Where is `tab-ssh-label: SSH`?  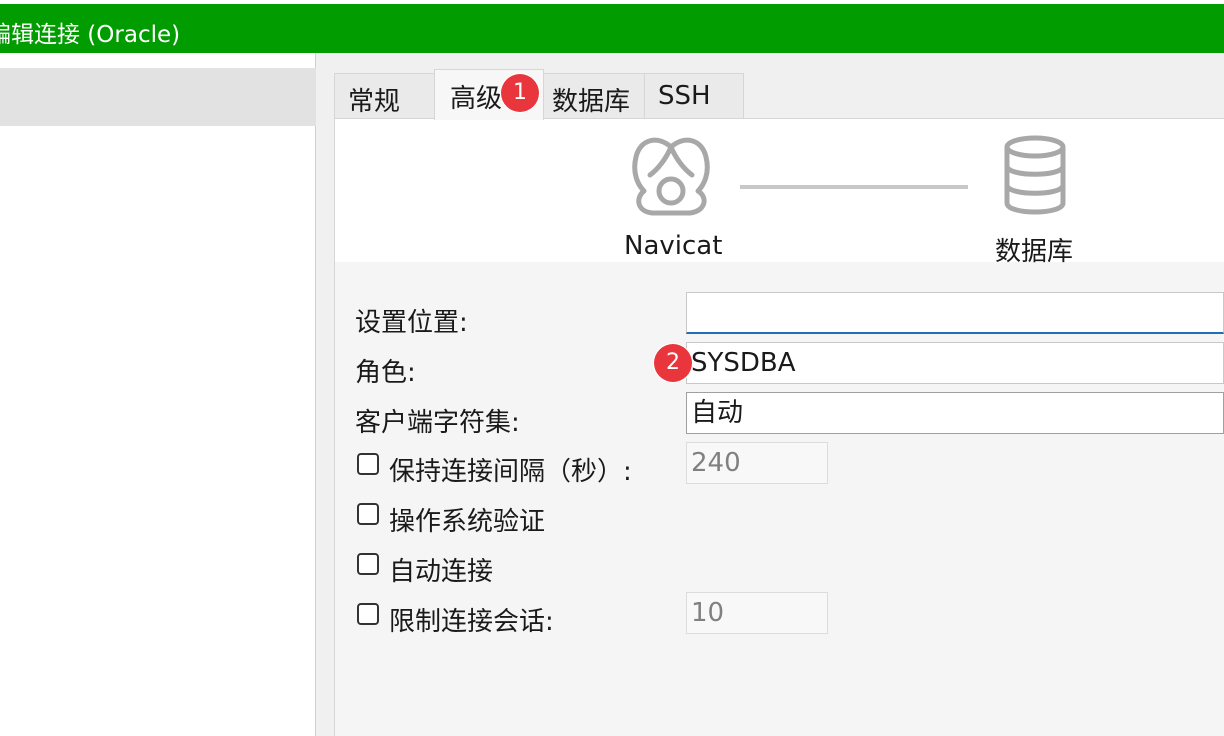
tab-ssh-label: SSH is located at coordinates (684, 96).